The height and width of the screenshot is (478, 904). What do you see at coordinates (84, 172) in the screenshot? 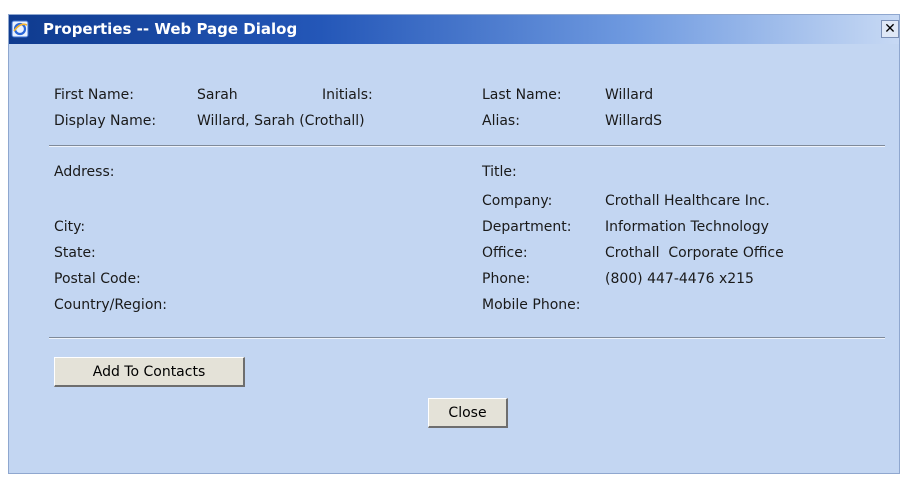
I see `address-label: Address:` at bounding box center [84, 172].